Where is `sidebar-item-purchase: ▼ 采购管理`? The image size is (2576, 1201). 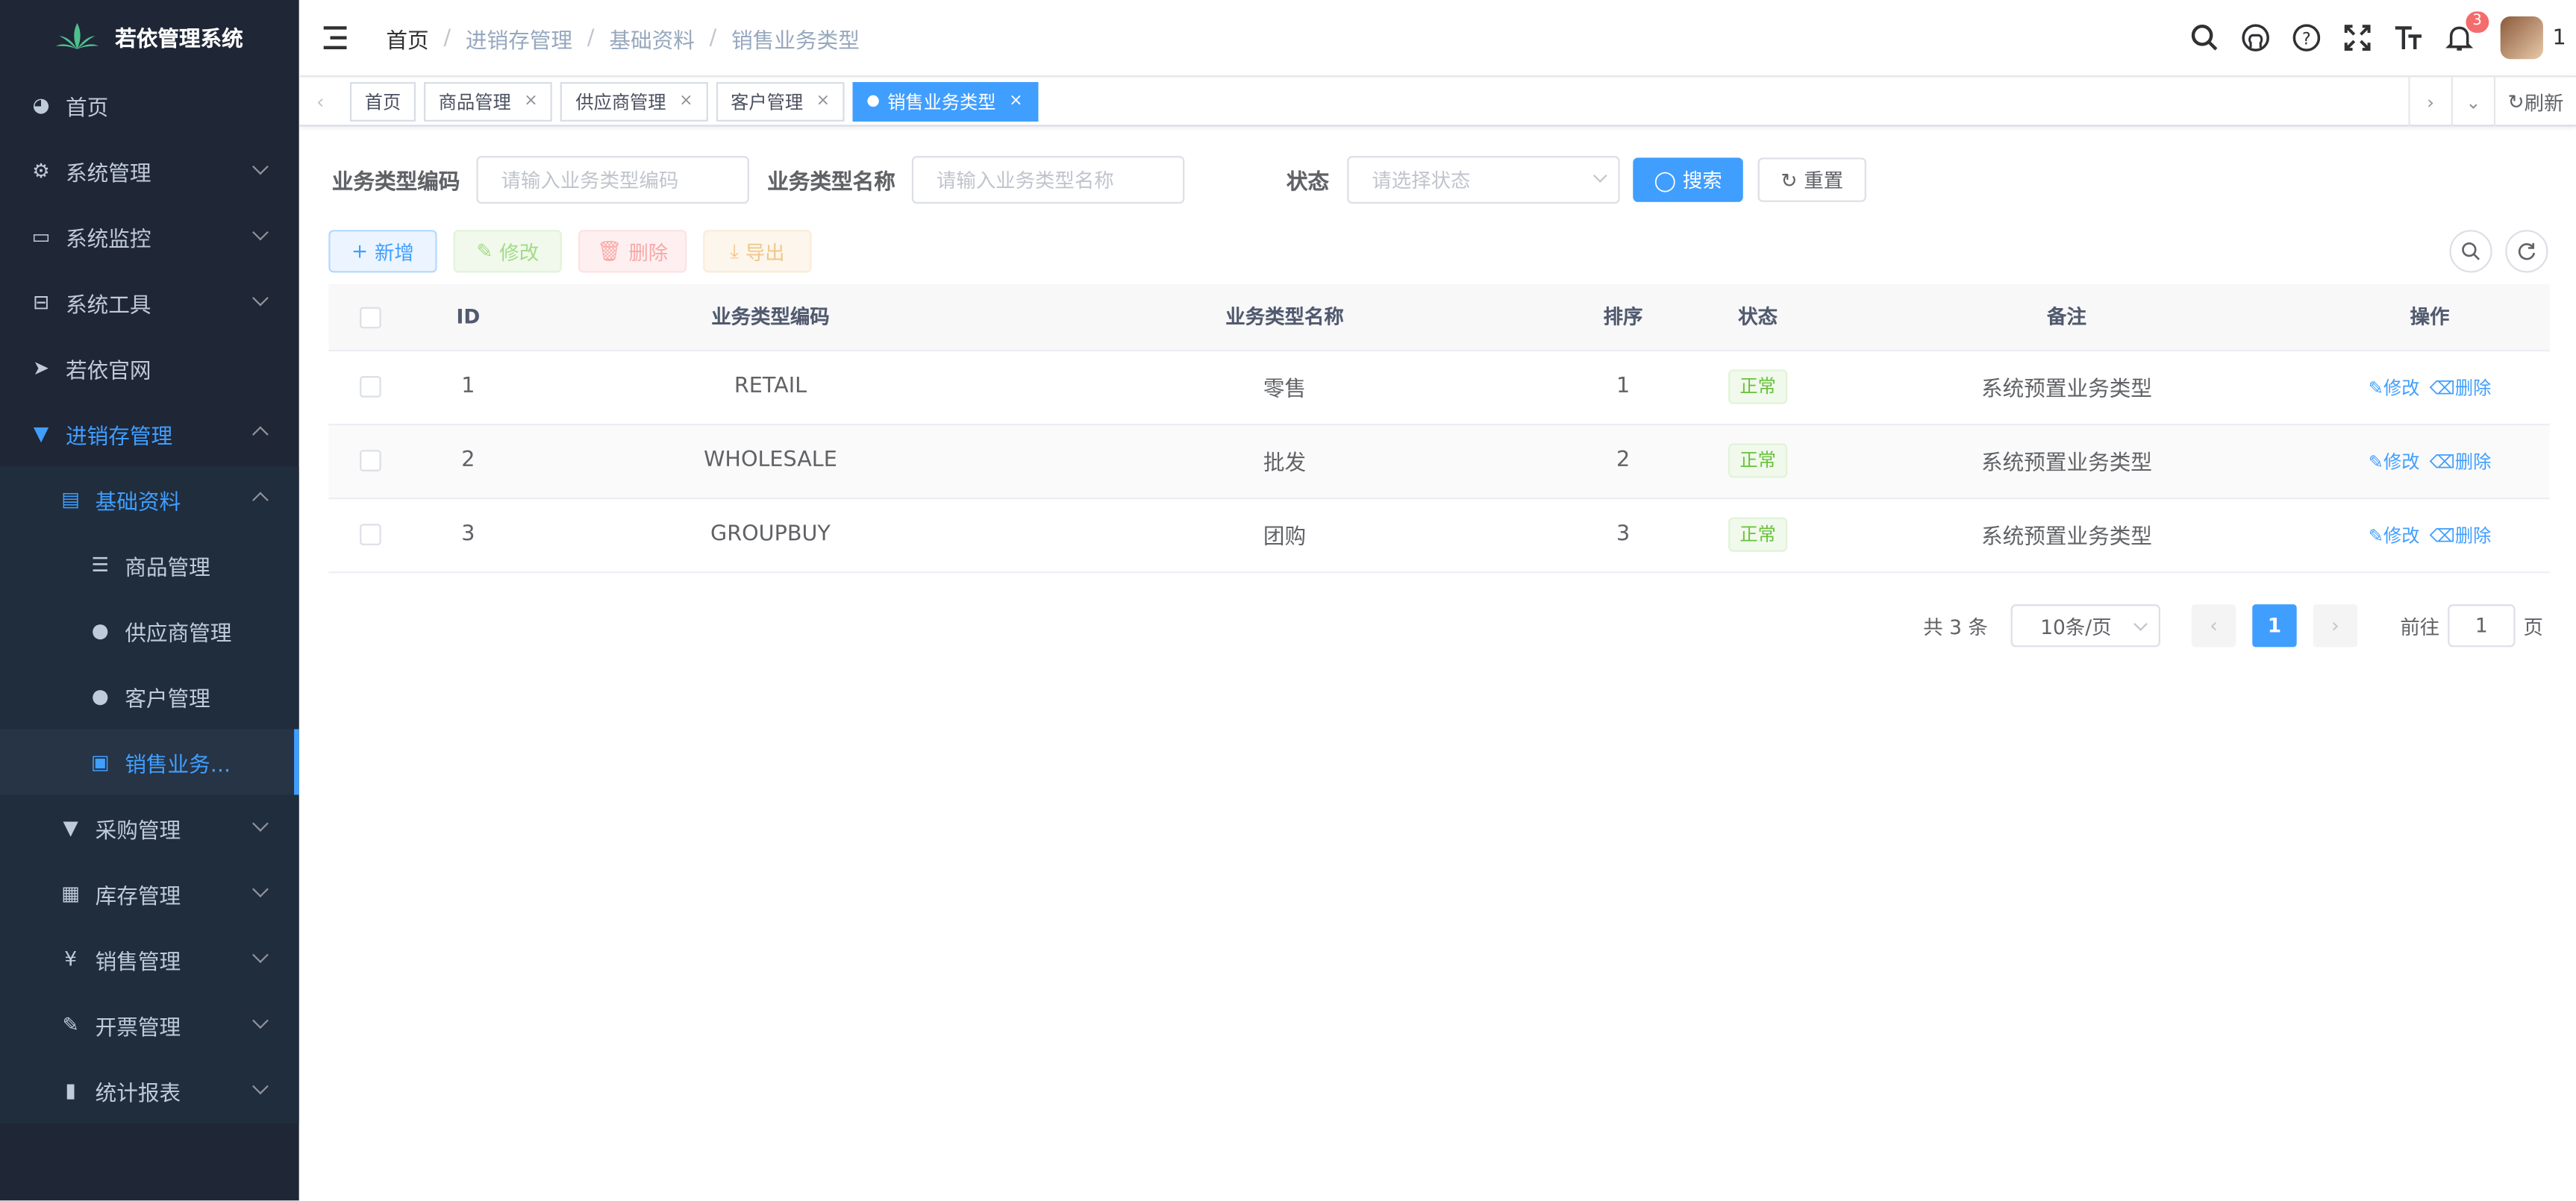 sidebar-item-purchase: ▼ 采购管理 is located at coordinates (149, 827).